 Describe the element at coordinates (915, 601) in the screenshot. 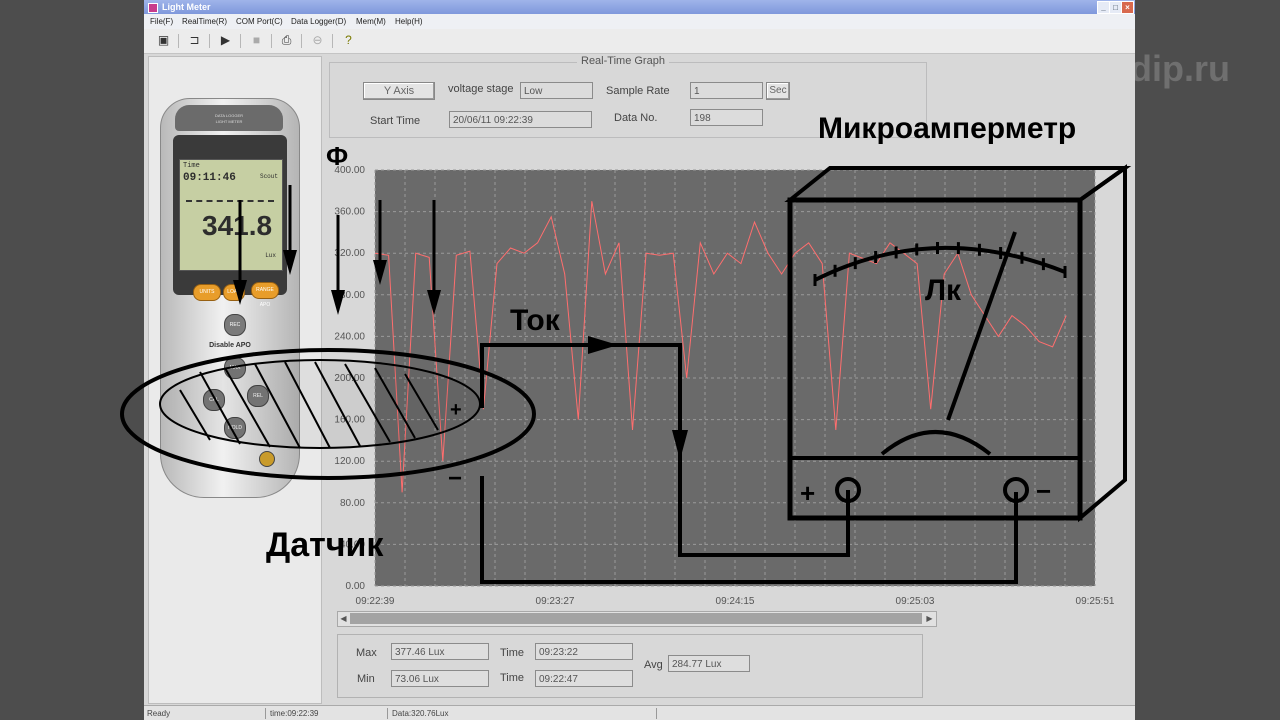

I see `x-tick-label: 09:25:03` at that location.